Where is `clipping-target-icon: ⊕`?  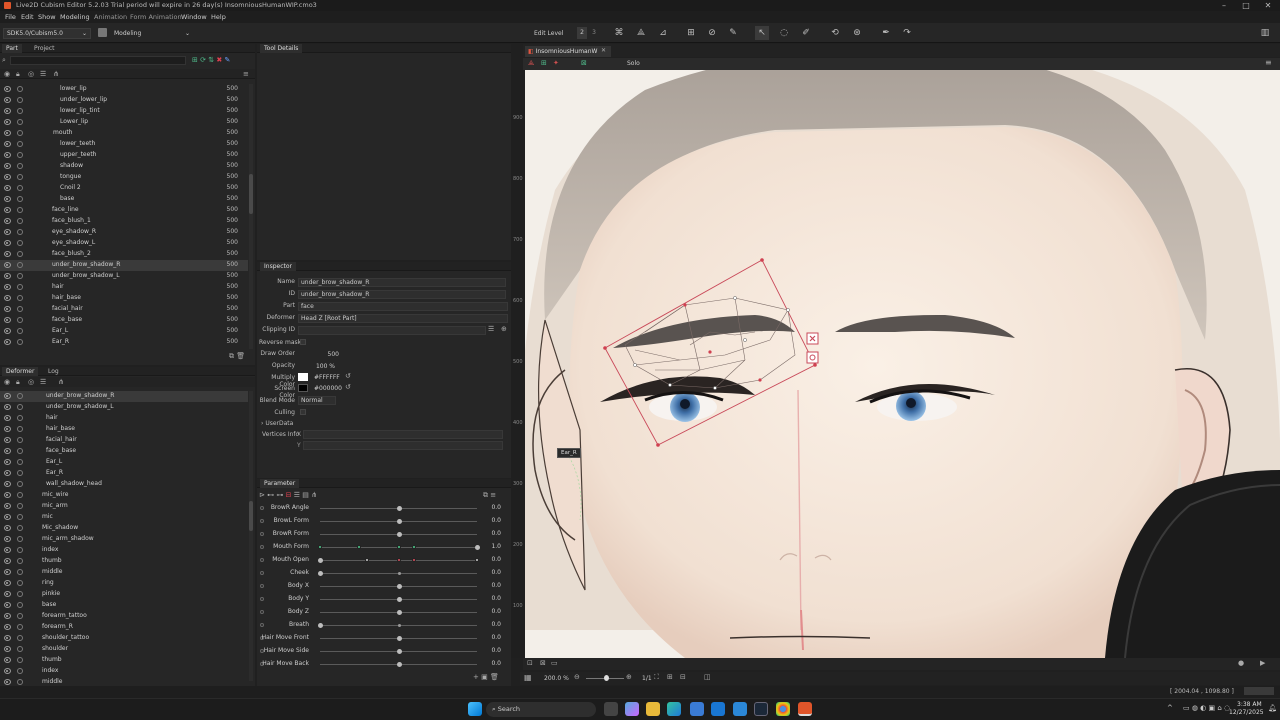 clipping-target-icon: ⊕ is located at coordinates (504, 329).